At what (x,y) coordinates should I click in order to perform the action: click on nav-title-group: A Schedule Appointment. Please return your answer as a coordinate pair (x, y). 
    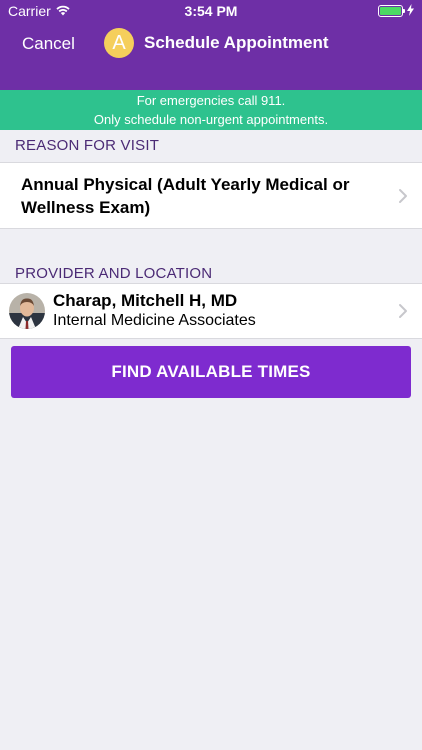
    Looking at the image, I should click on (216, 43).